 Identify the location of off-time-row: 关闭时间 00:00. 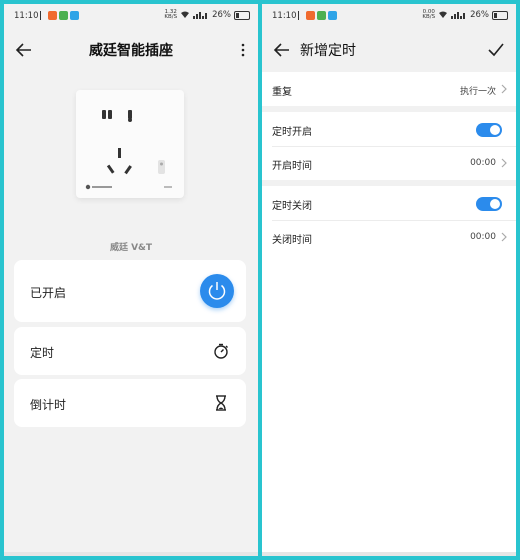
(389, 237).